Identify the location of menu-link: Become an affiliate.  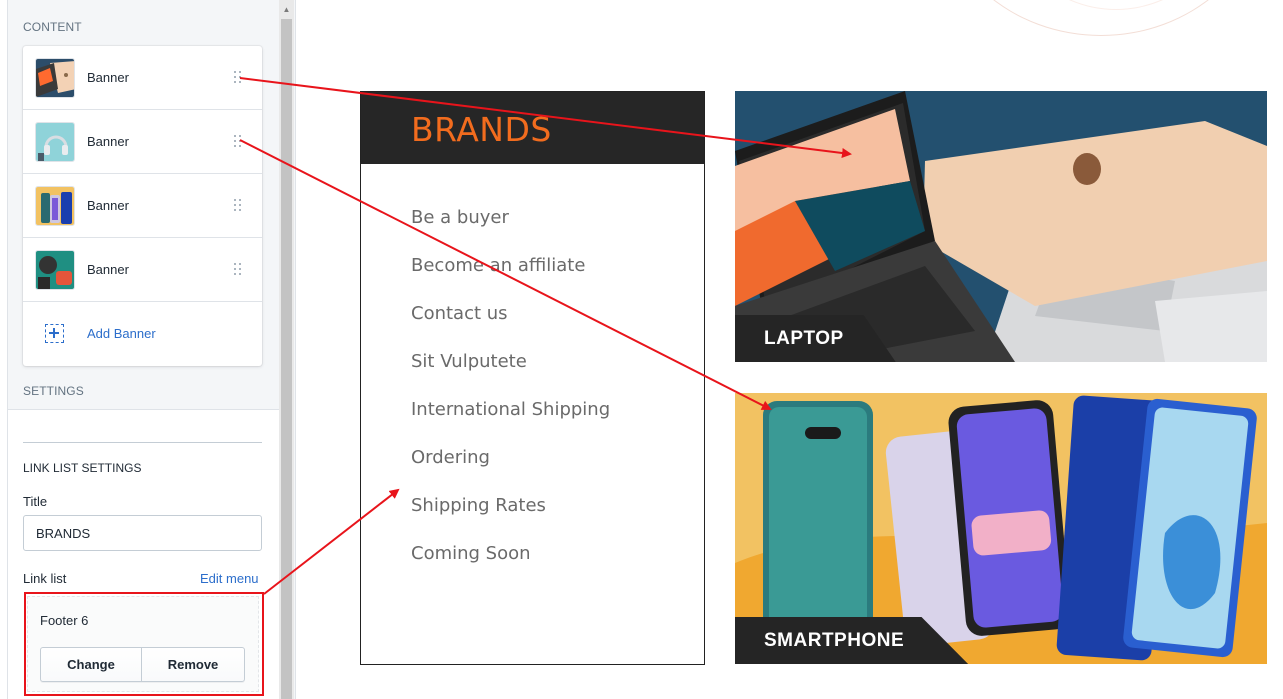
(498, 265).